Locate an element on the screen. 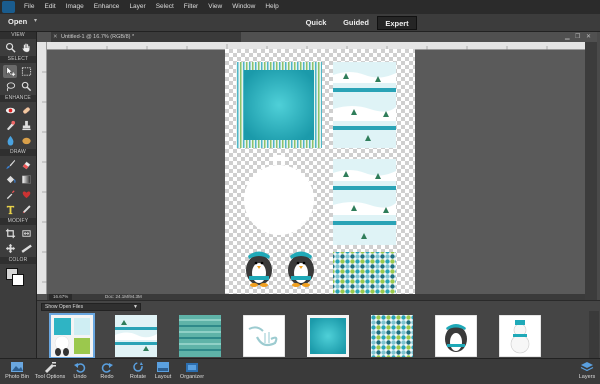 The width and height of the screenshot is (600, 384). show-open-files-label: Show Open Files is located at coordinates (64, 307).